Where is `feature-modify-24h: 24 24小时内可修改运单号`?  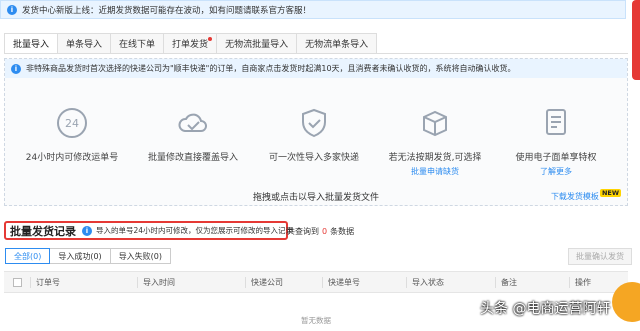
feature-modify-24h: 24 24小时内可修改运单号 is located at coordinates (72, 134).